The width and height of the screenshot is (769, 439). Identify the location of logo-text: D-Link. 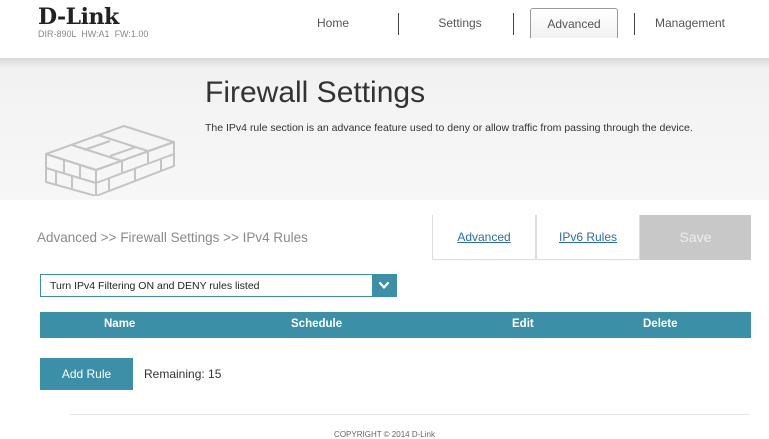
(78, 17).